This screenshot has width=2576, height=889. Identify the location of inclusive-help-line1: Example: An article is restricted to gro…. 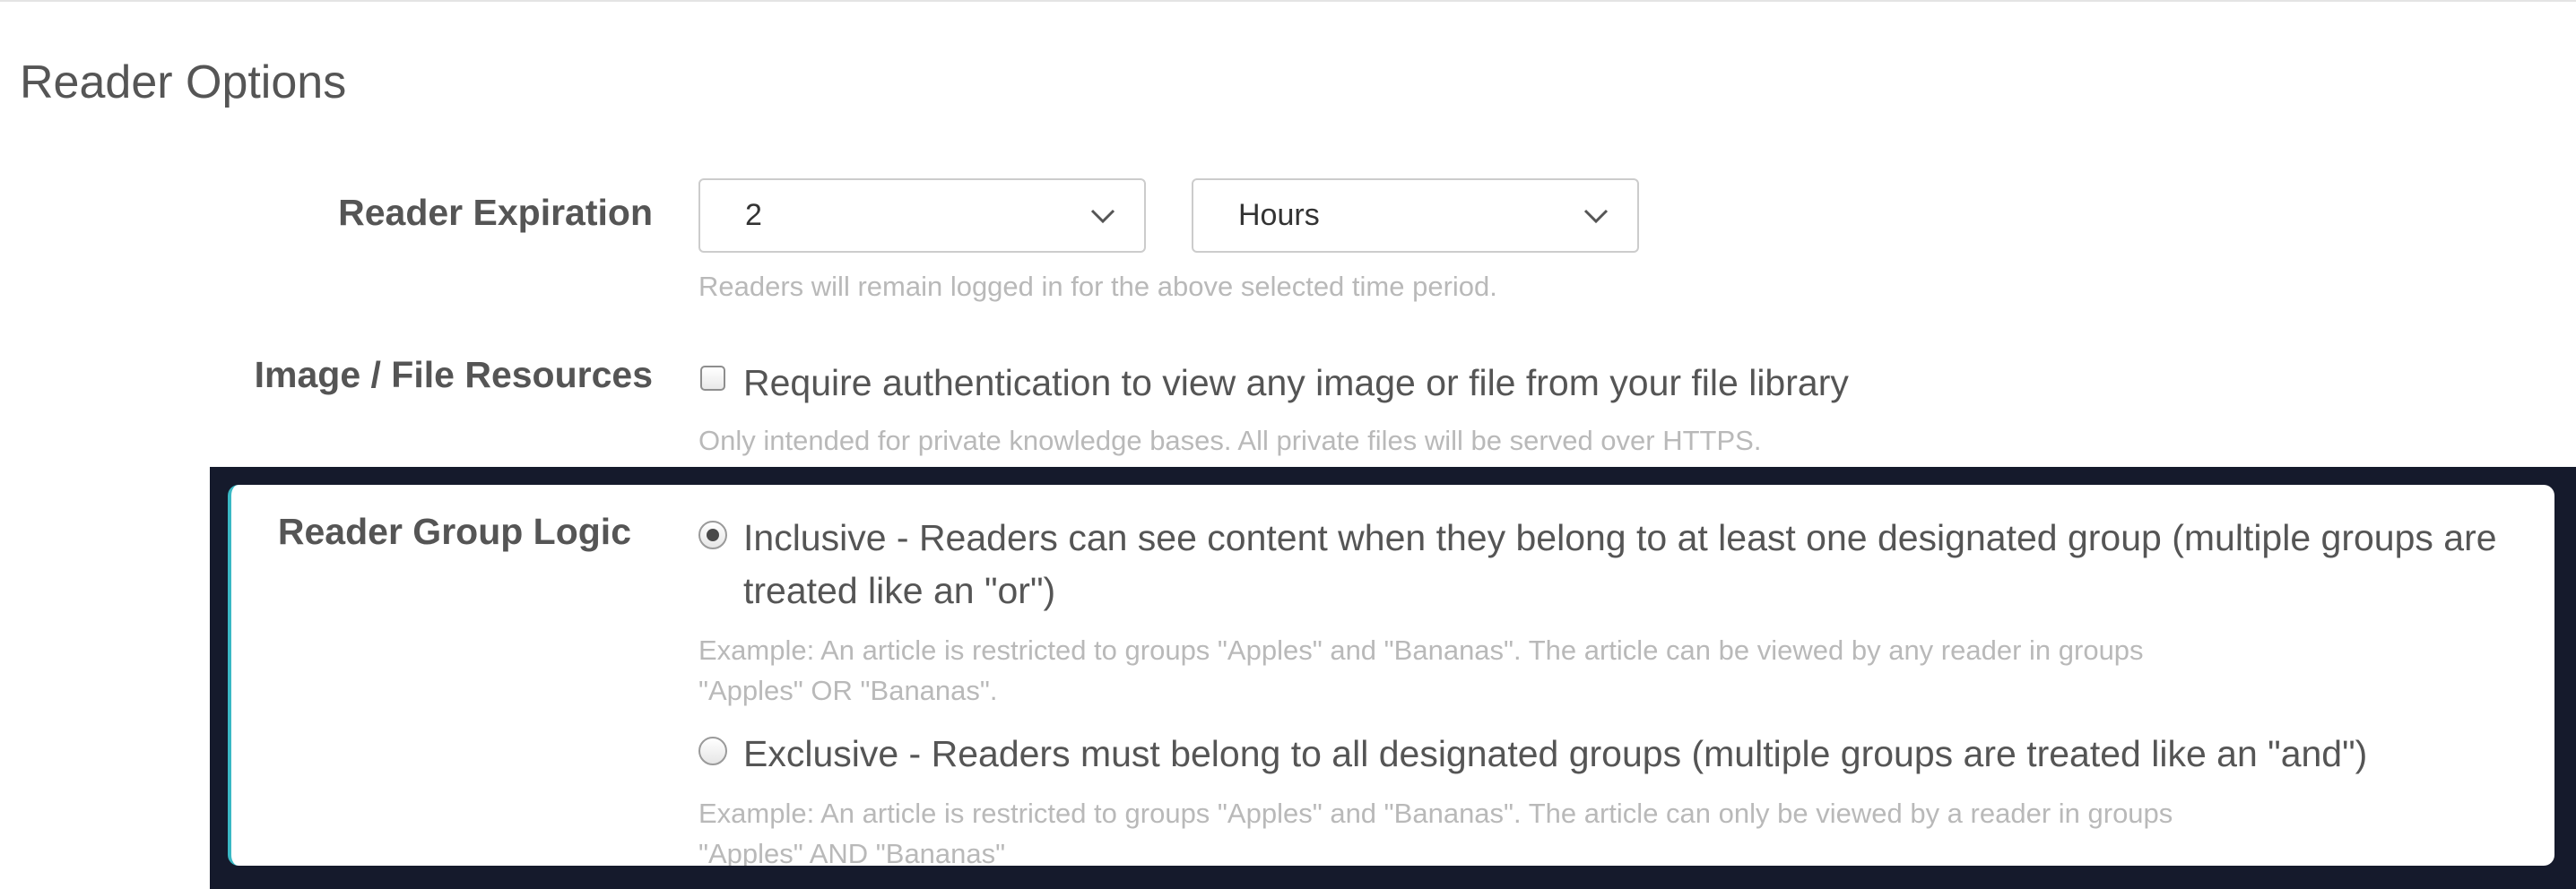
(1421, 650).